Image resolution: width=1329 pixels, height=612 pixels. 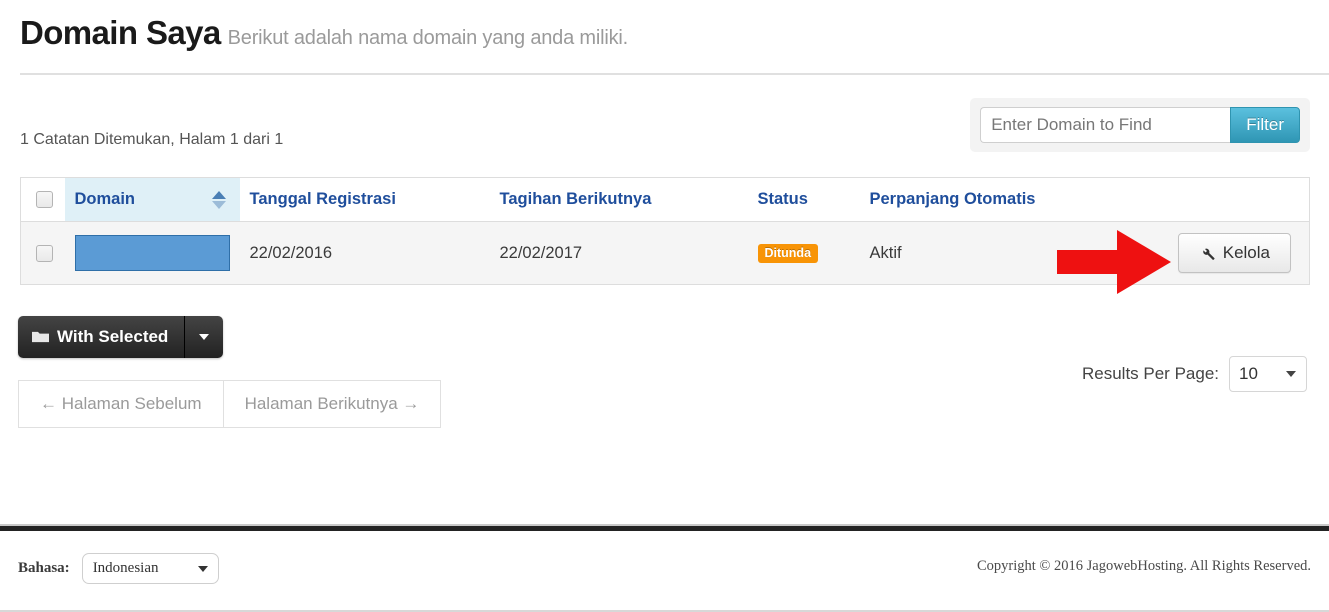 I want to click on column-next-due-date: Tagihan Berikutnya, so click(x=618, y=199).